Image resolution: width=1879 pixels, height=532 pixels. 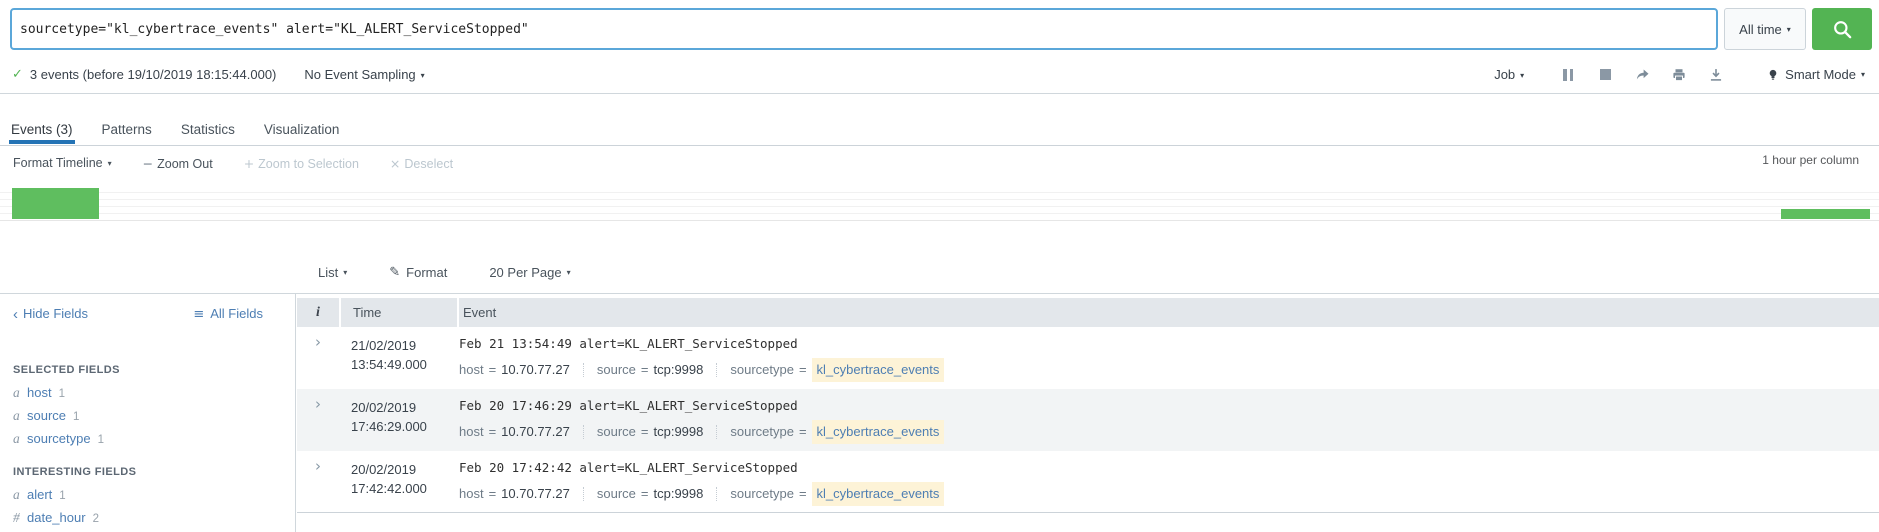 I want to click on job-controls: Job ▾ Smart Mode ▾, so click(x=1686, y=75).